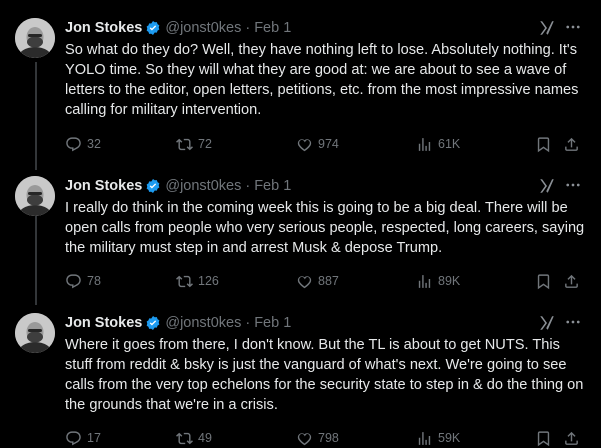 The width and height of the screenshot is (601, 448). Describe the element at coordinates (449, 144) in the screenshot. I see `views-count: 61K` at that location.